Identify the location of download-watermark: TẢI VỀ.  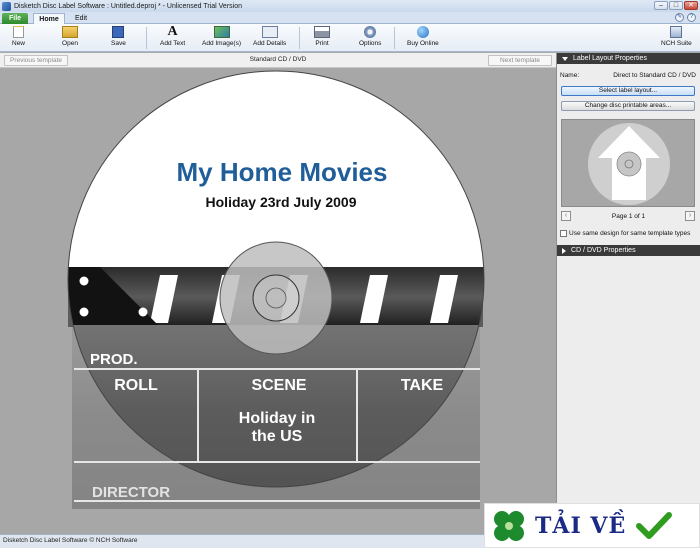
(592, 525).